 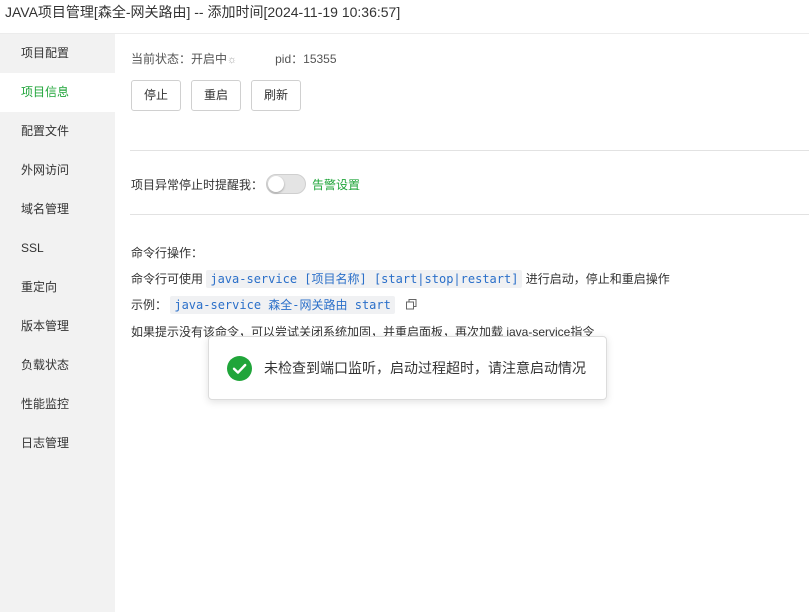 I want to click on stop-button: 停止, so click(x=156, y=95).